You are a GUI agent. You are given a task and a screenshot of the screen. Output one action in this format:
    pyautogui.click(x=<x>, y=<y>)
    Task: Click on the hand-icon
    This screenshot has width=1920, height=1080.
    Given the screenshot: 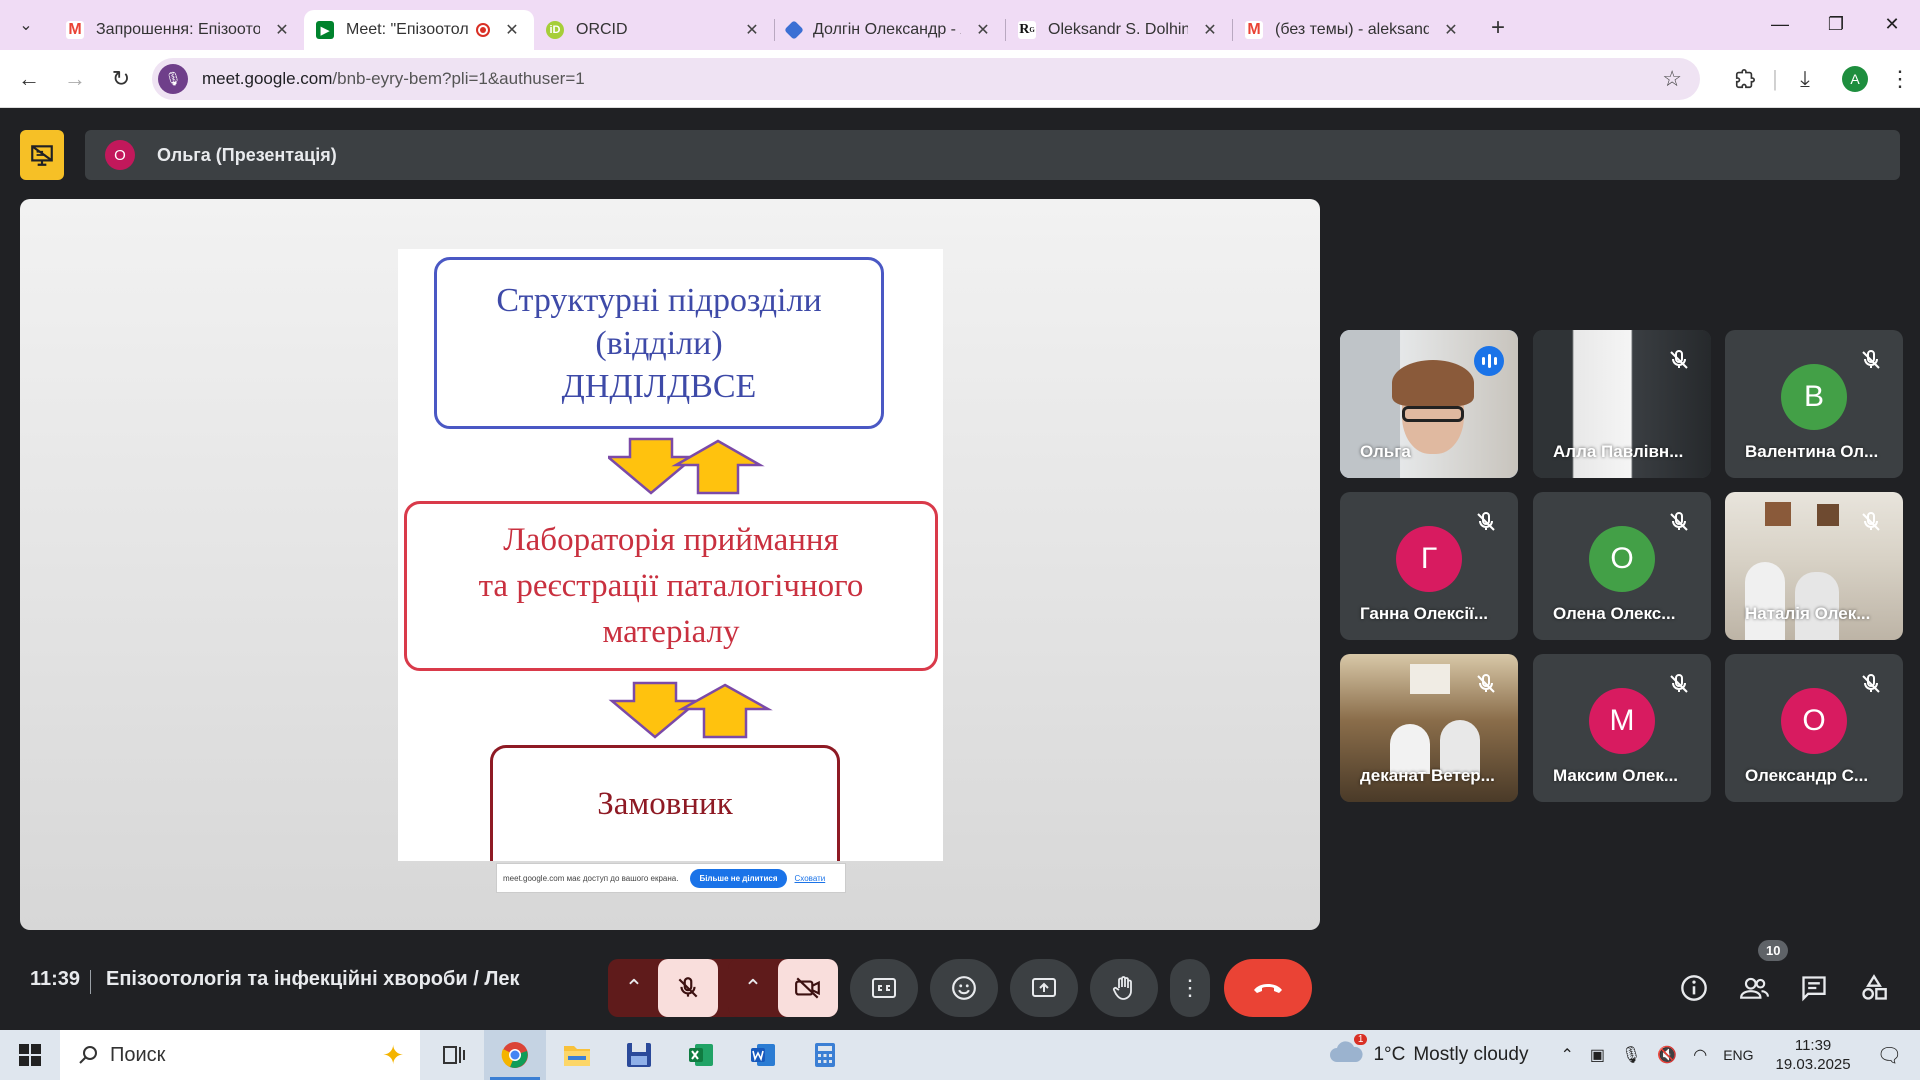 What is the action you would take?
    pyautogui.click(x=1122, y=988)
    